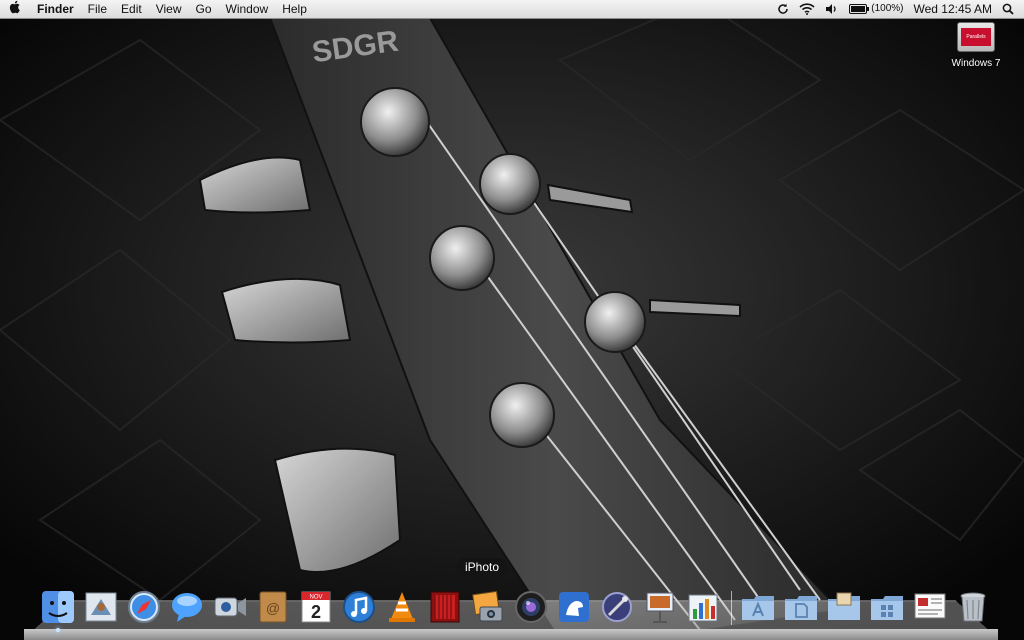 The width and height of the screenshot is (1024, 640). I want to click on menu-finder: Finder, so click(55, 9).